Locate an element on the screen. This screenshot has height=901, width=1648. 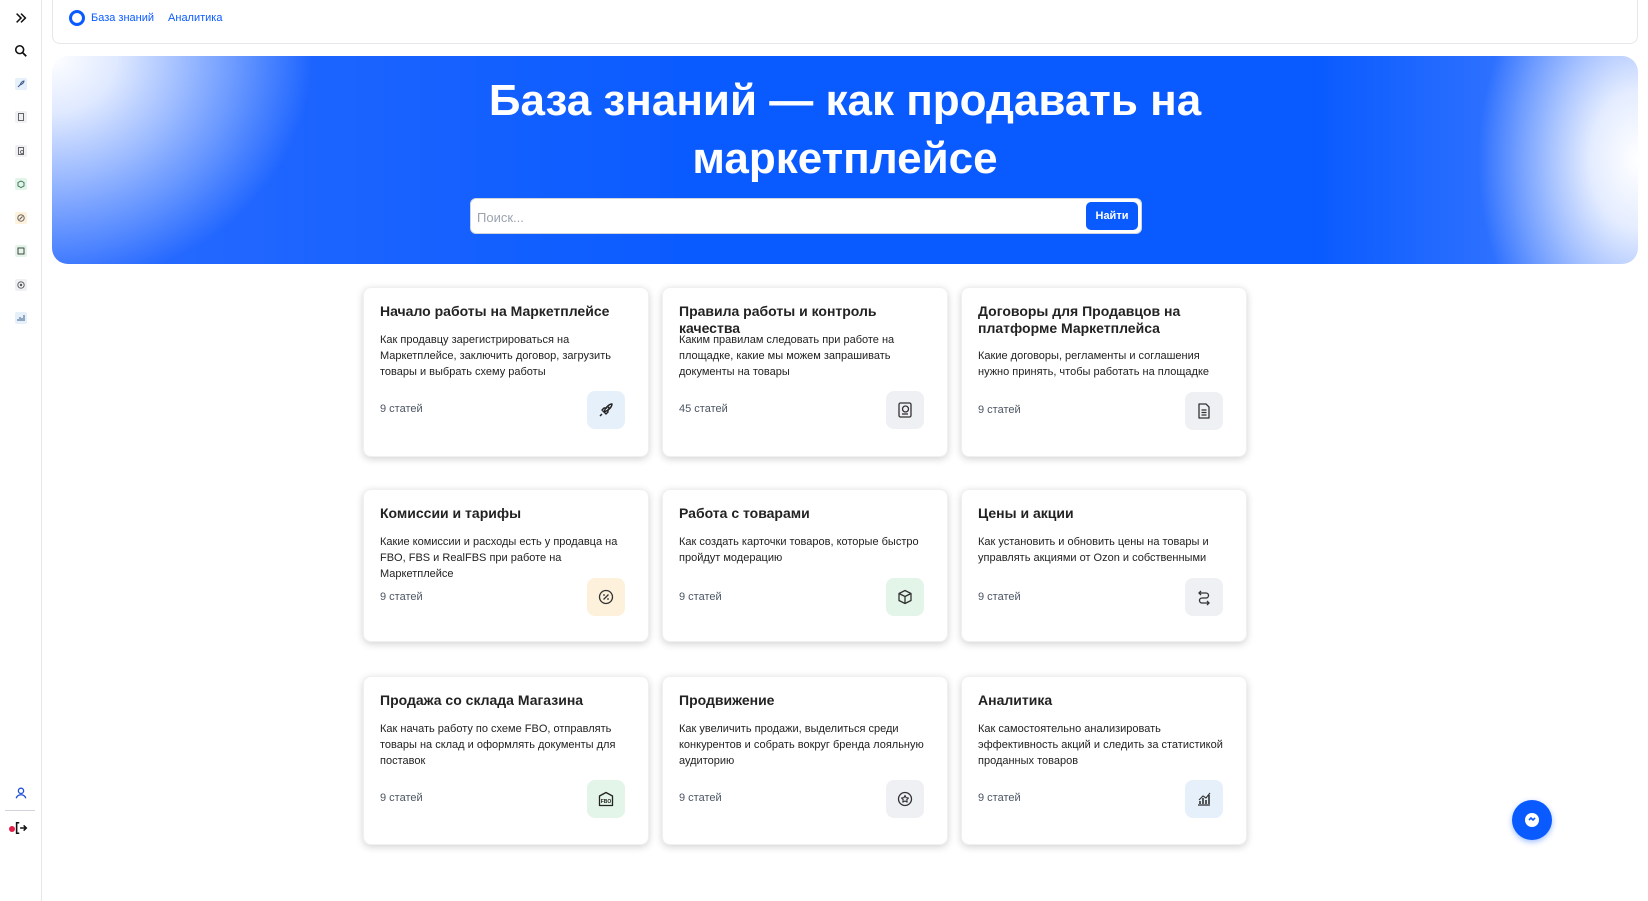
breadcrumb-item-analytics: Аналитика is located at coordinates (195, 18).